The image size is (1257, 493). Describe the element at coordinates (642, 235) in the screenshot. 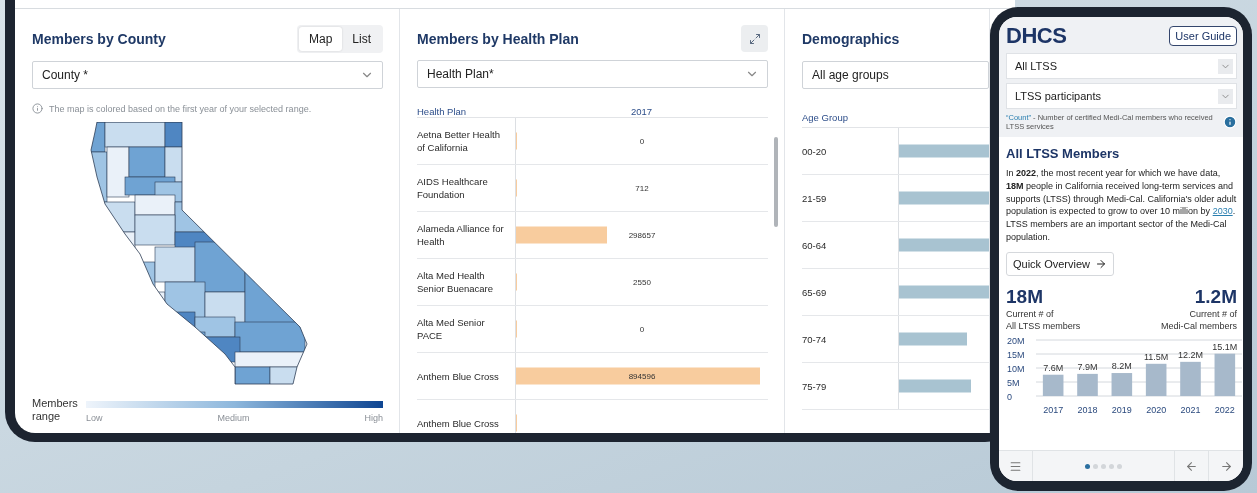

I see `bar-value: 298657` at that location.